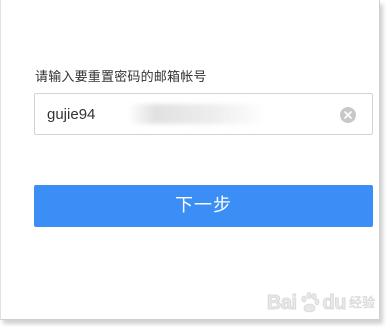 The width and height of the screenshot is (387, 327). I want to click on next-button: 下一步, so click(203, 206).